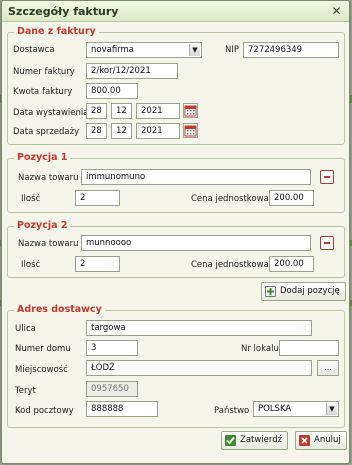 This screenshot has height=465, width=352. What do you see at coordinates (327, 440) in the screenshot?
I see `cancel-label: Anuluj` at bounding box center [327, 440].